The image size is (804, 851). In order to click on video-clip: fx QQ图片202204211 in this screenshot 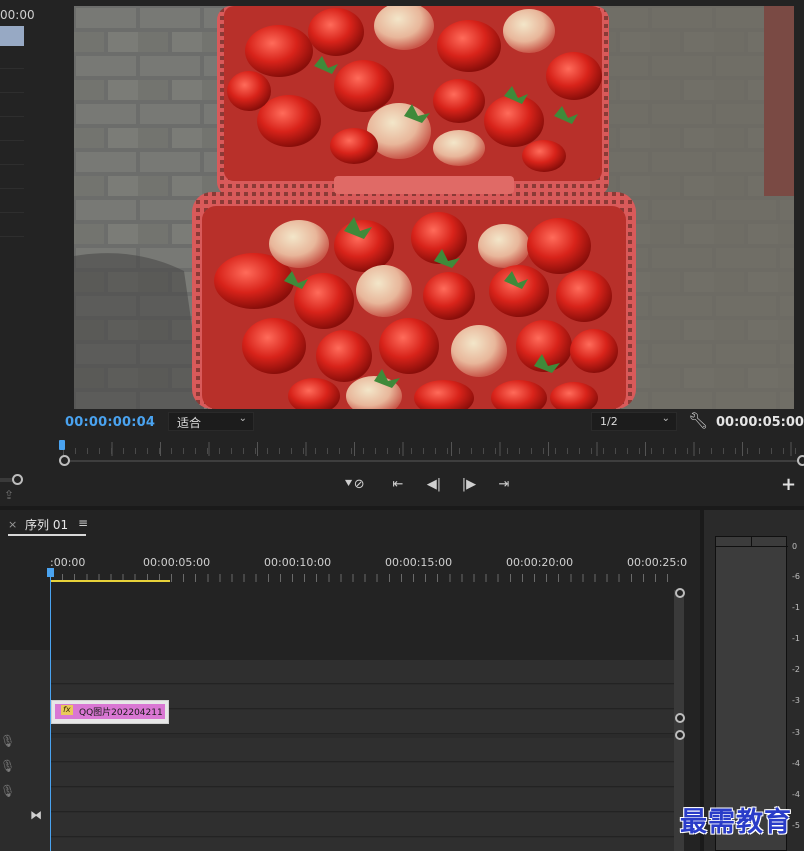, I will do `click(110, 712)`.